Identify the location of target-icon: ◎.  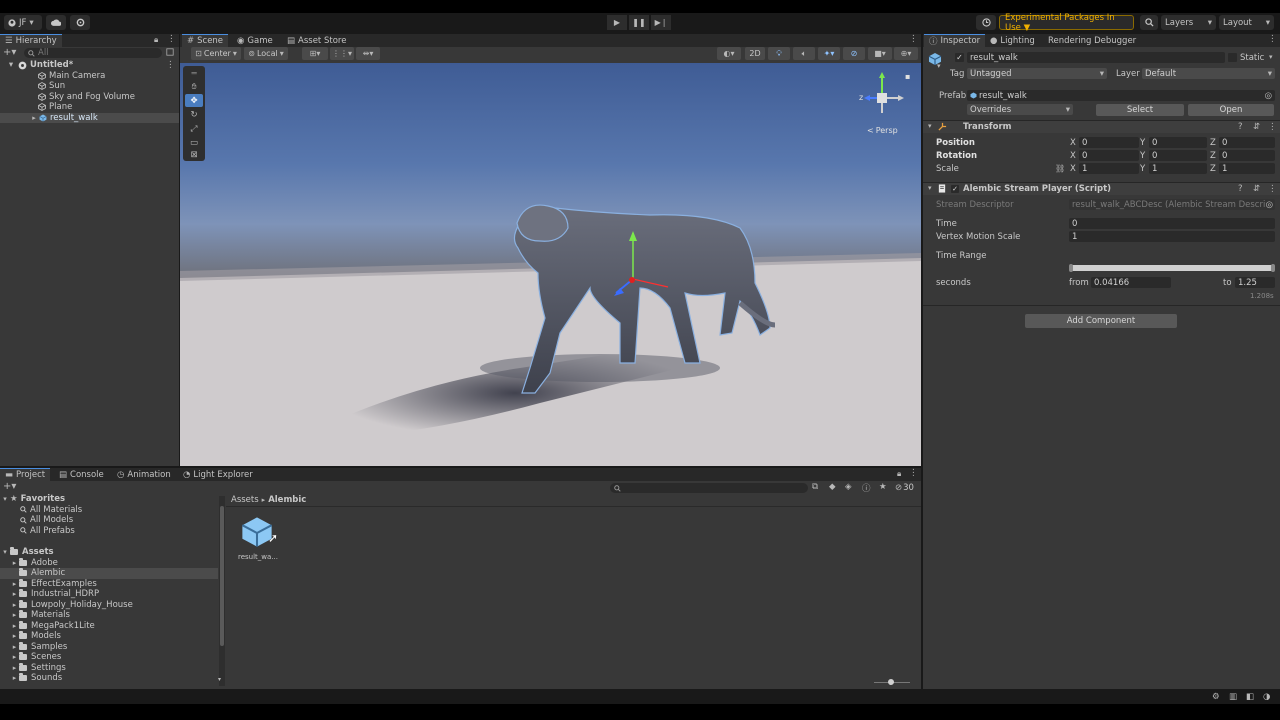
(1268, 96).